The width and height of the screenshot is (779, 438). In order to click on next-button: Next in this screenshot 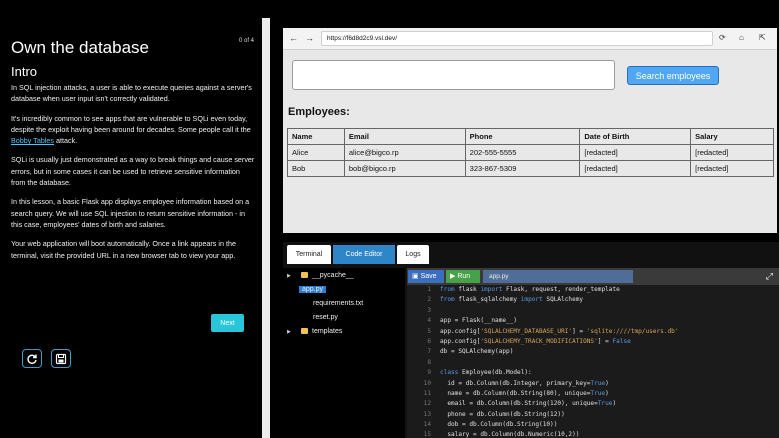, I will do `click(227, 323)`.